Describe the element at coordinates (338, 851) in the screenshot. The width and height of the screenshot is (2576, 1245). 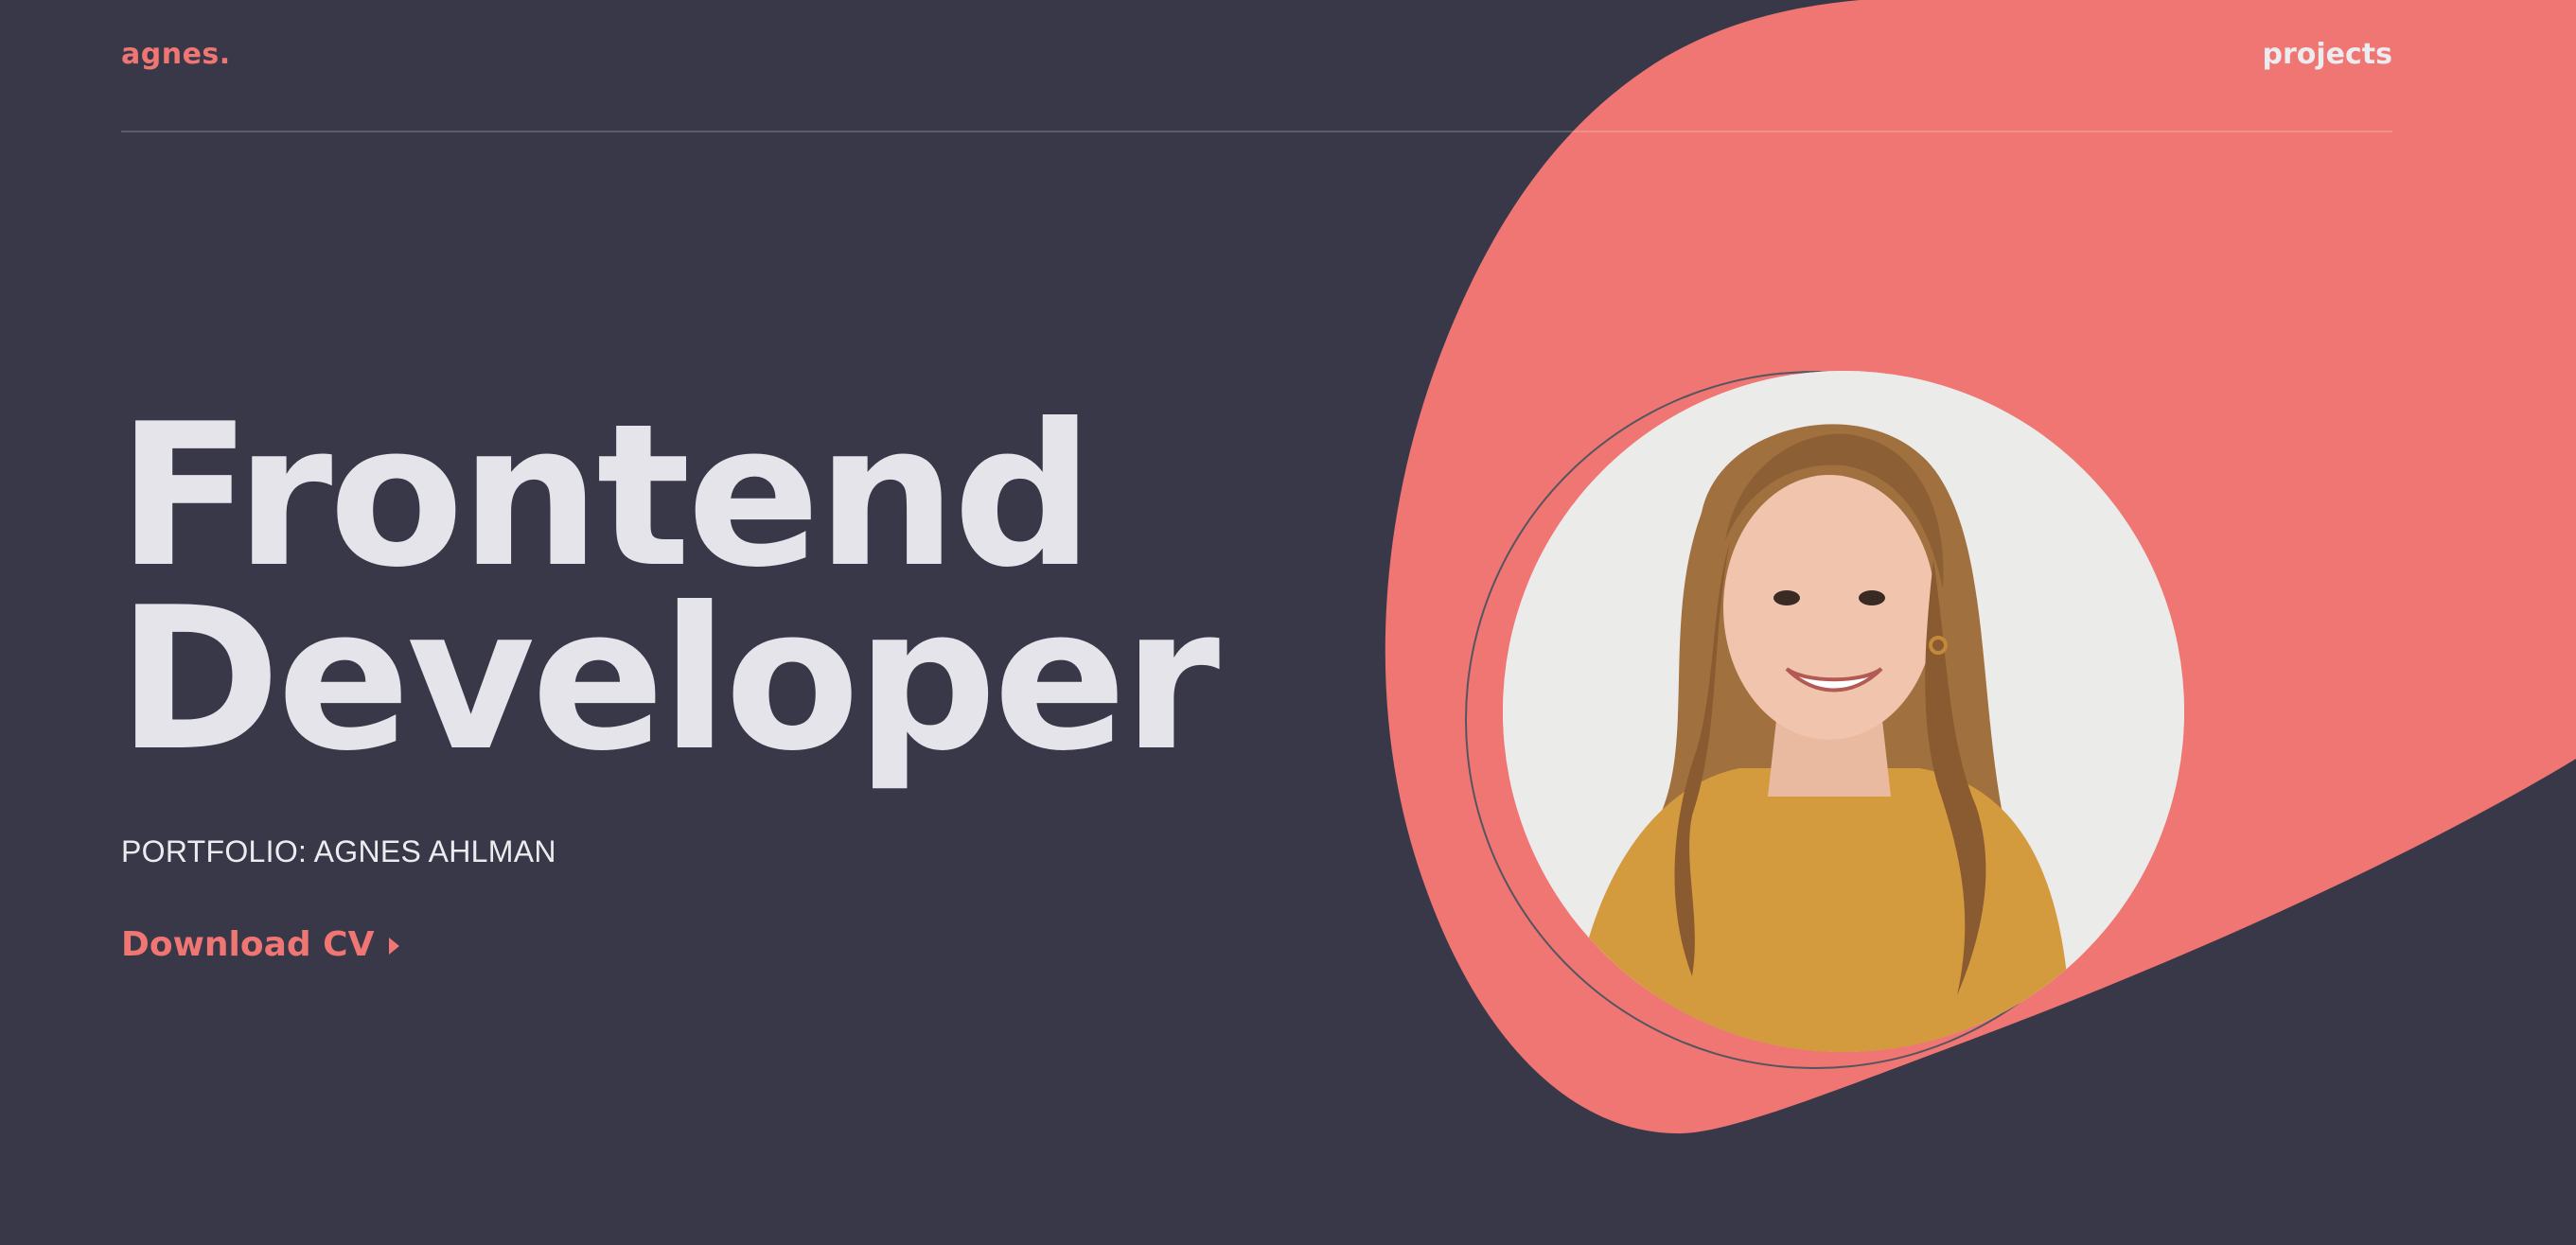
I see `portfolio-subtitle: PORTFOLIO: AGNES AHLMAN` at that location.